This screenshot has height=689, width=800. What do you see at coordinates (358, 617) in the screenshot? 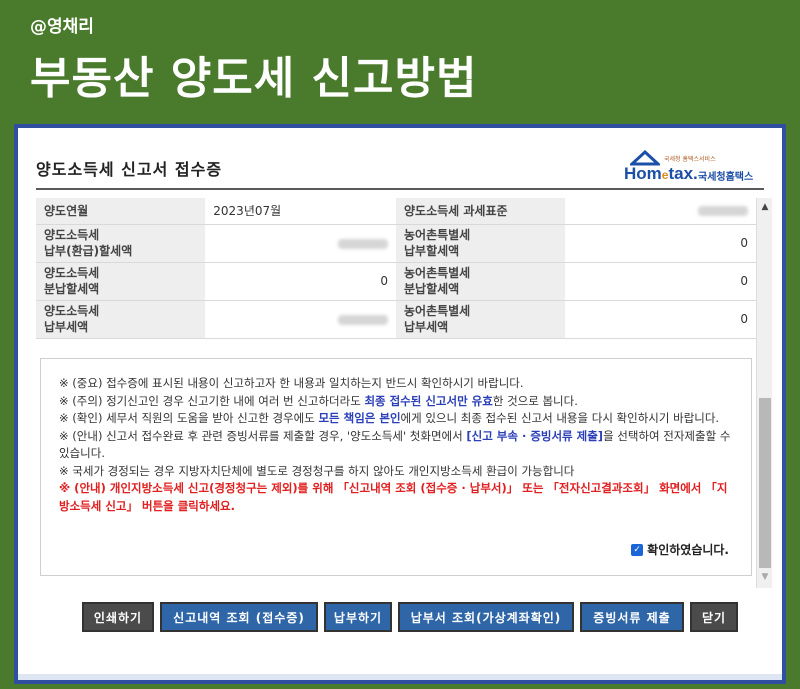
I see `pay-button: 납부하기` at bounding box center [358, 617].